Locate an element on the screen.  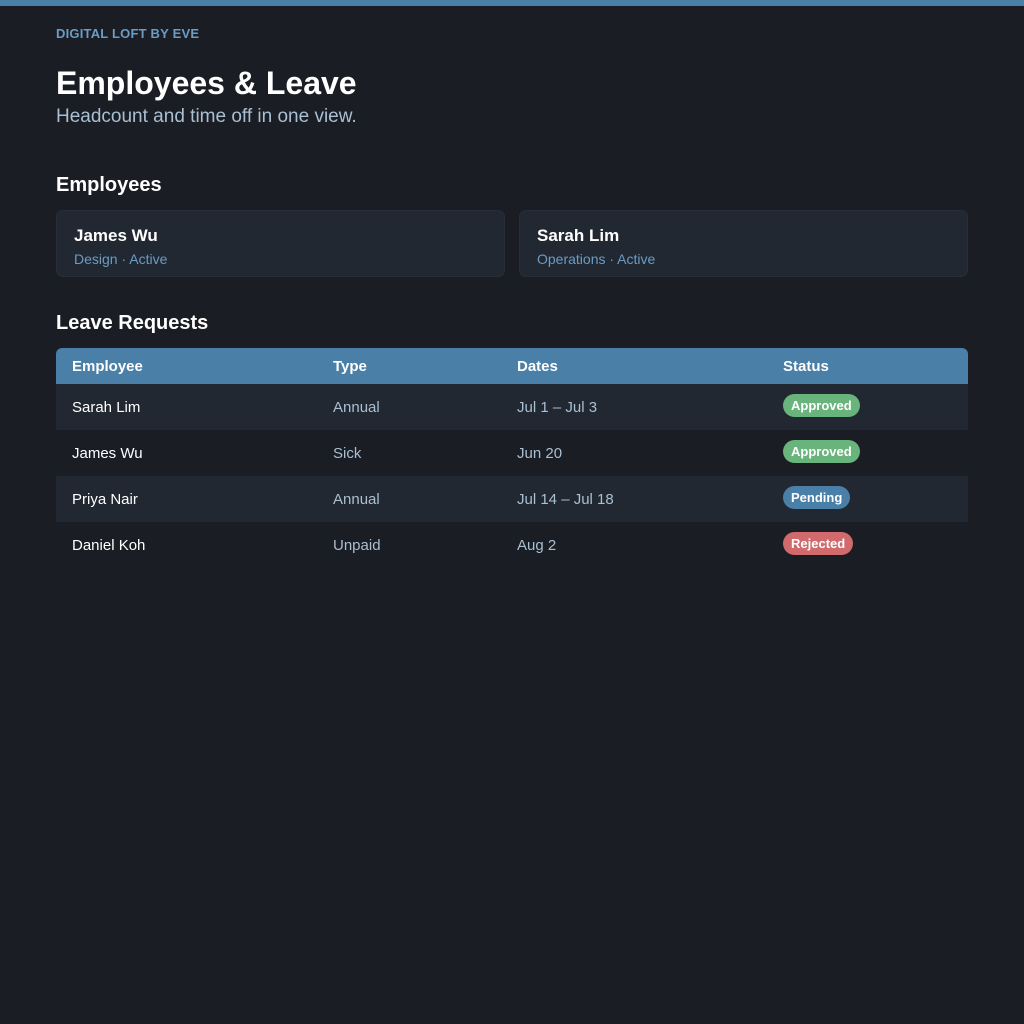
employees-heading: Employees is located at coordinates (109, 185).